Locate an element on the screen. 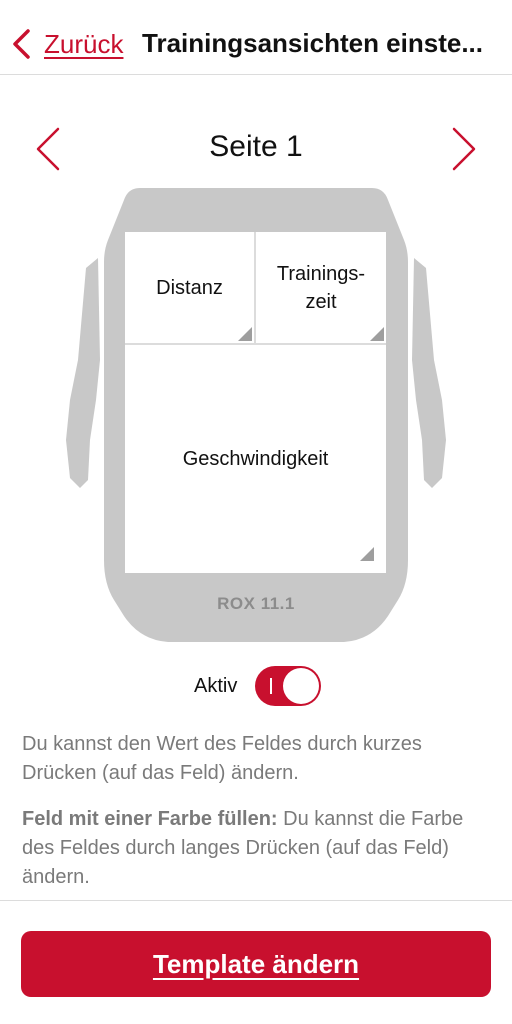 This screenshot has height=1024, width=512. field-training-time-line1: Trainings- is located at coordinates (321, 273).